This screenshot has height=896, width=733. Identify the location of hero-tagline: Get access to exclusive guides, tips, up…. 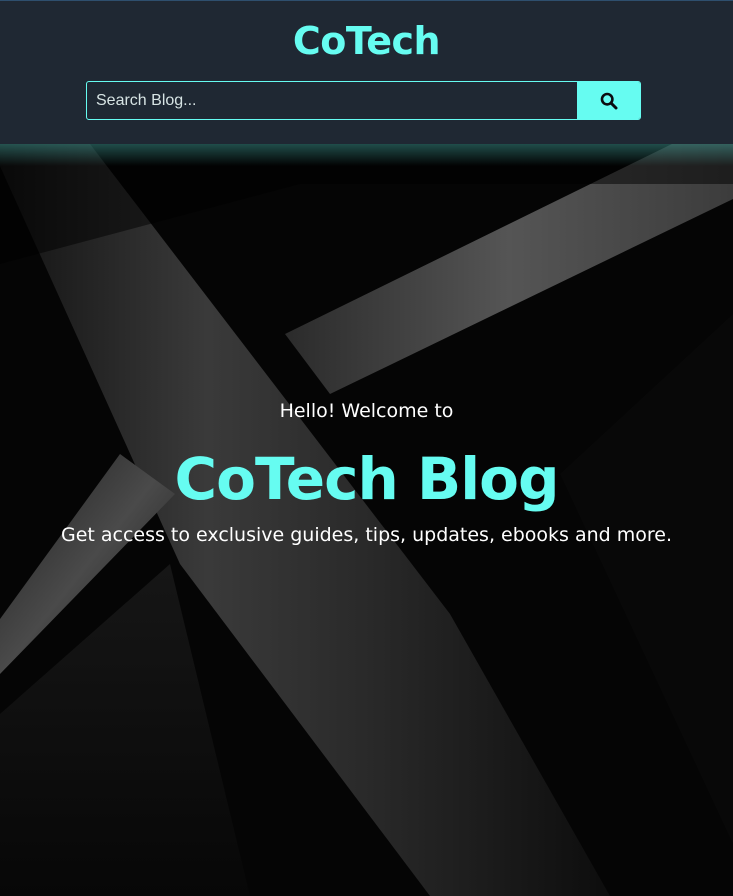
(366, 535).